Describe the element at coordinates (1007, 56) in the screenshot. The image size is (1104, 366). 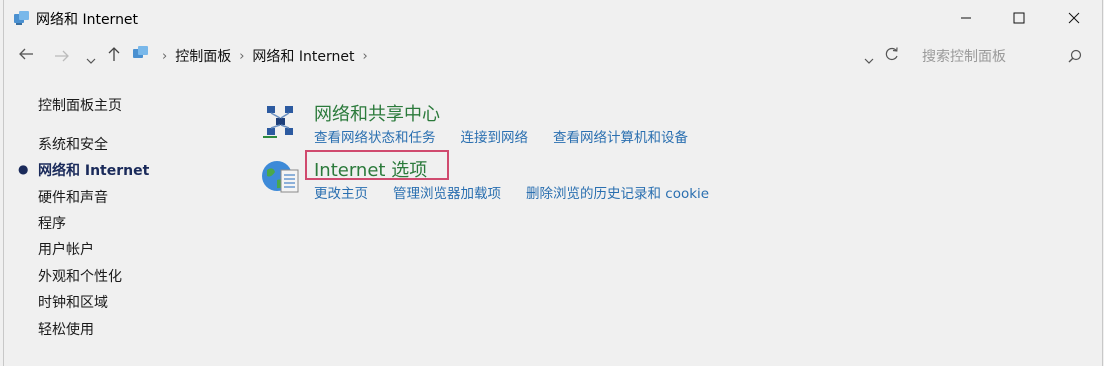
I see `search-input: 搜索控制面板` at that location.